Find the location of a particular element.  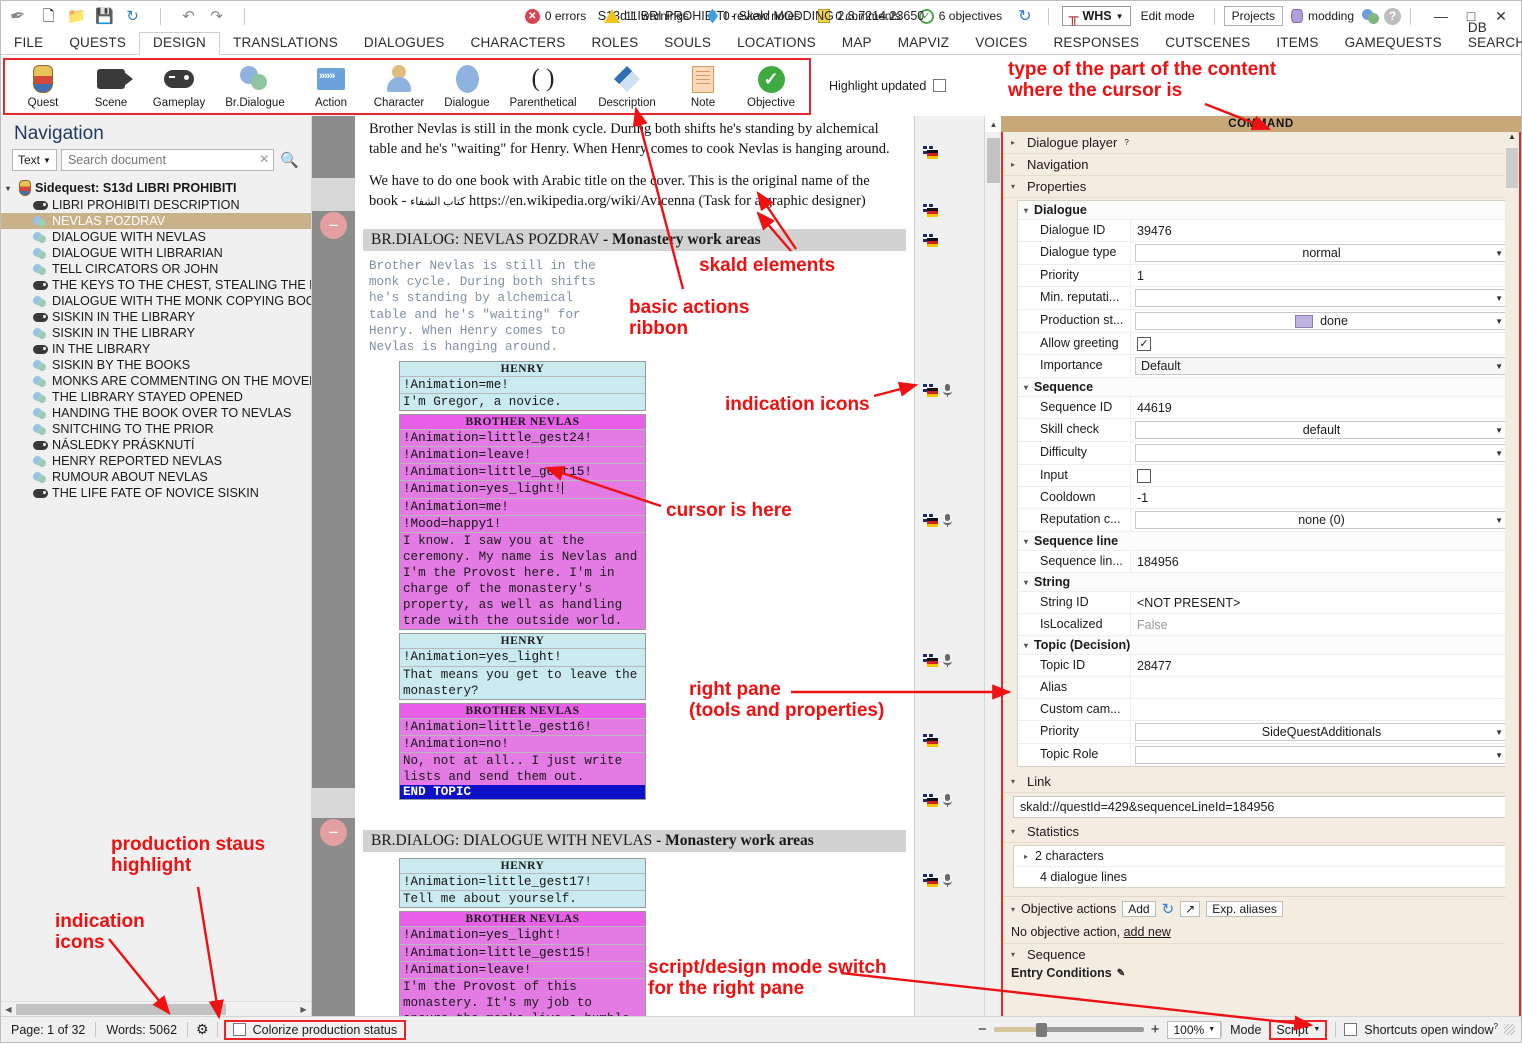

shortcuts-open-window-checkbox is located at coordinates (1351, 1029).